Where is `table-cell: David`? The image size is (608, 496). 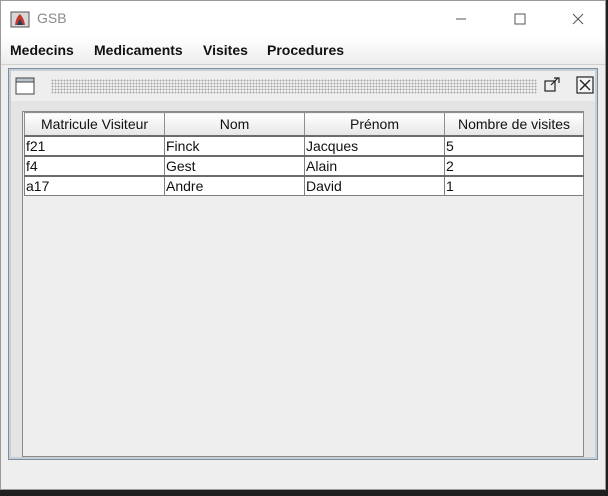
table-cell: David is located at coordinates (374, 185).